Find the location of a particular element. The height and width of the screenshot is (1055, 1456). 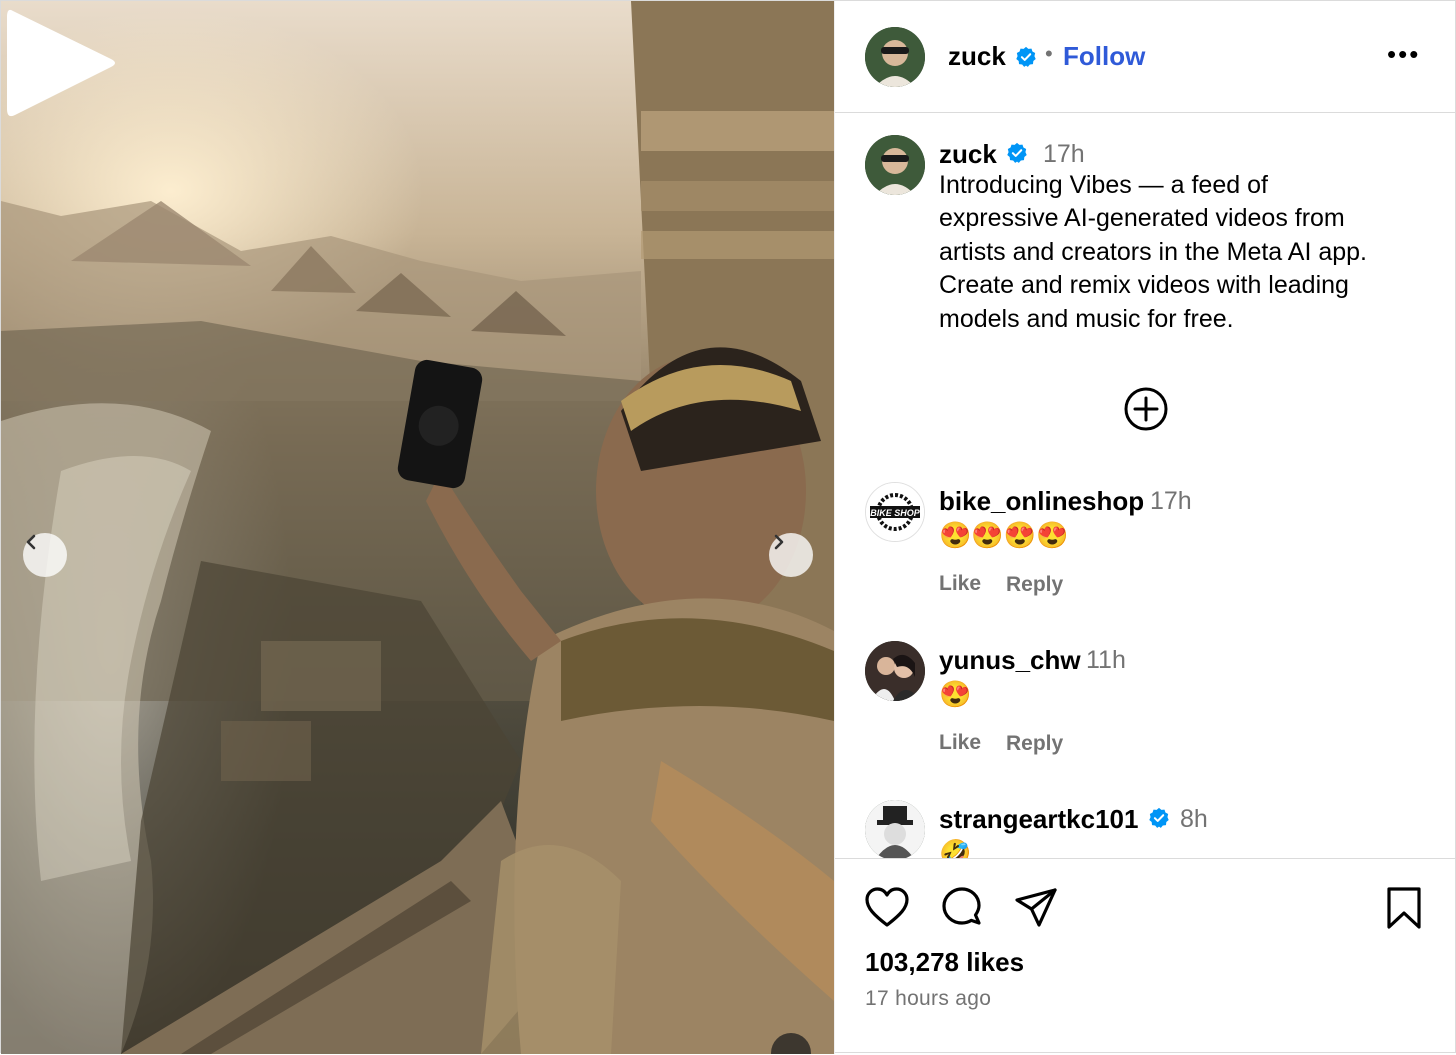

bike-shop-logo: BIKE SHOP is located at coordinates (895, 512).